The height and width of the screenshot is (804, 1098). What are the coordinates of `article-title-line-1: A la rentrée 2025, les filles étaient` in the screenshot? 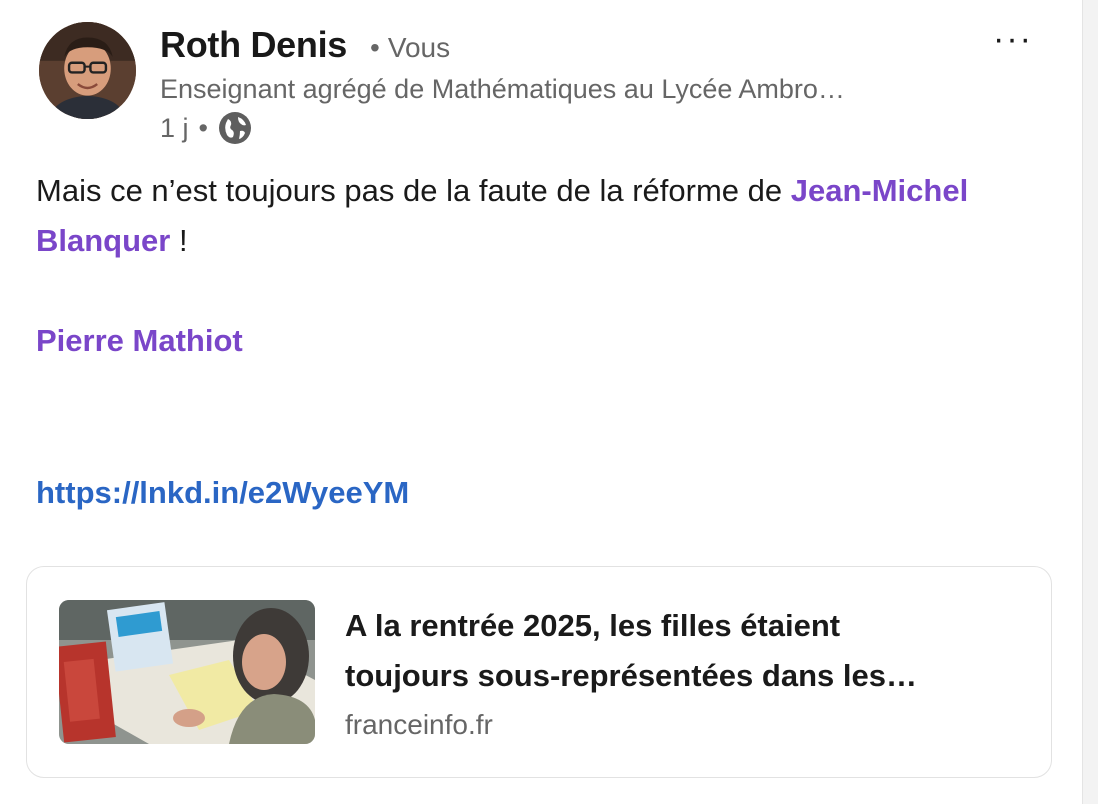 It's located at (593, 625).